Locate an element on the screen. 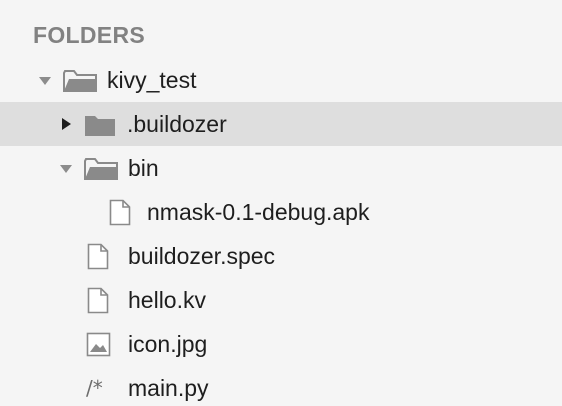 This screenshot has height=406, width=562. tree-item-kivy-test: kivy_test is located at coordinates (281, 80).